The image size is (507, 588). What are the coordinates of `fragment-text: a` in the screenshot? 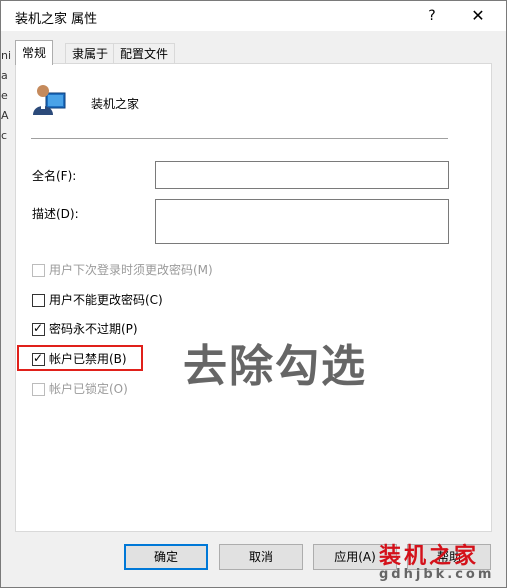 It's located at (4, 75).